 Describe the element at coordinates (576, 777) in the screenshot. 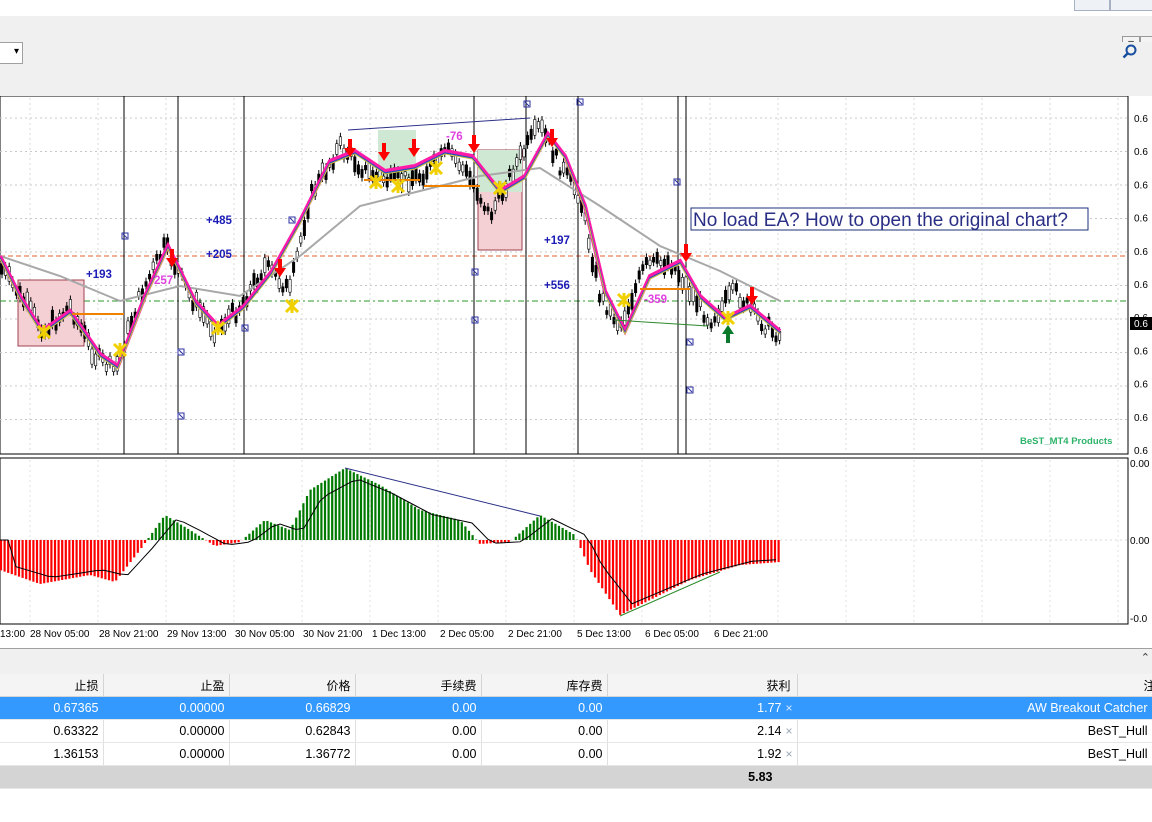

I see `total-row: 5.83` at that location.